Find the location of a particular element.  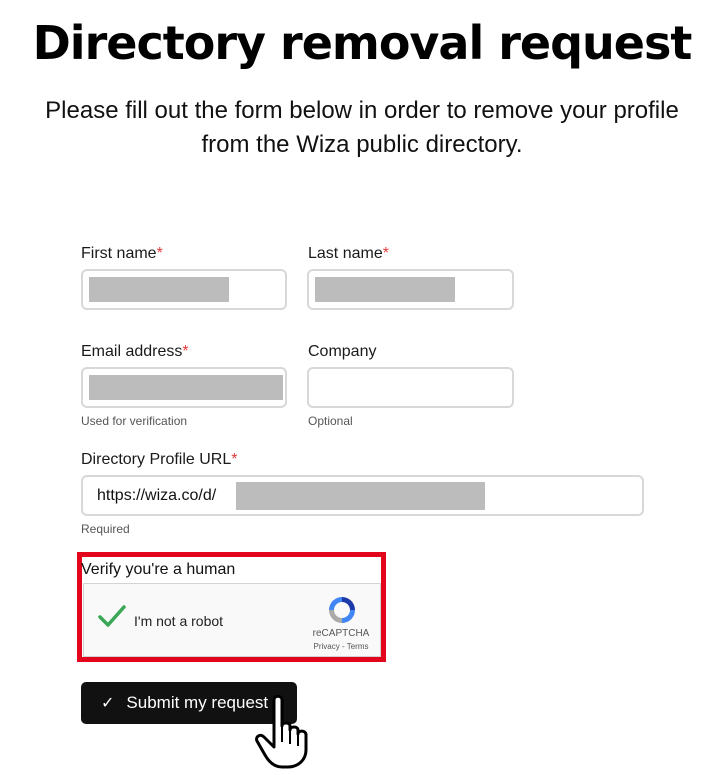

email-field is located at coordinates (184, 387).